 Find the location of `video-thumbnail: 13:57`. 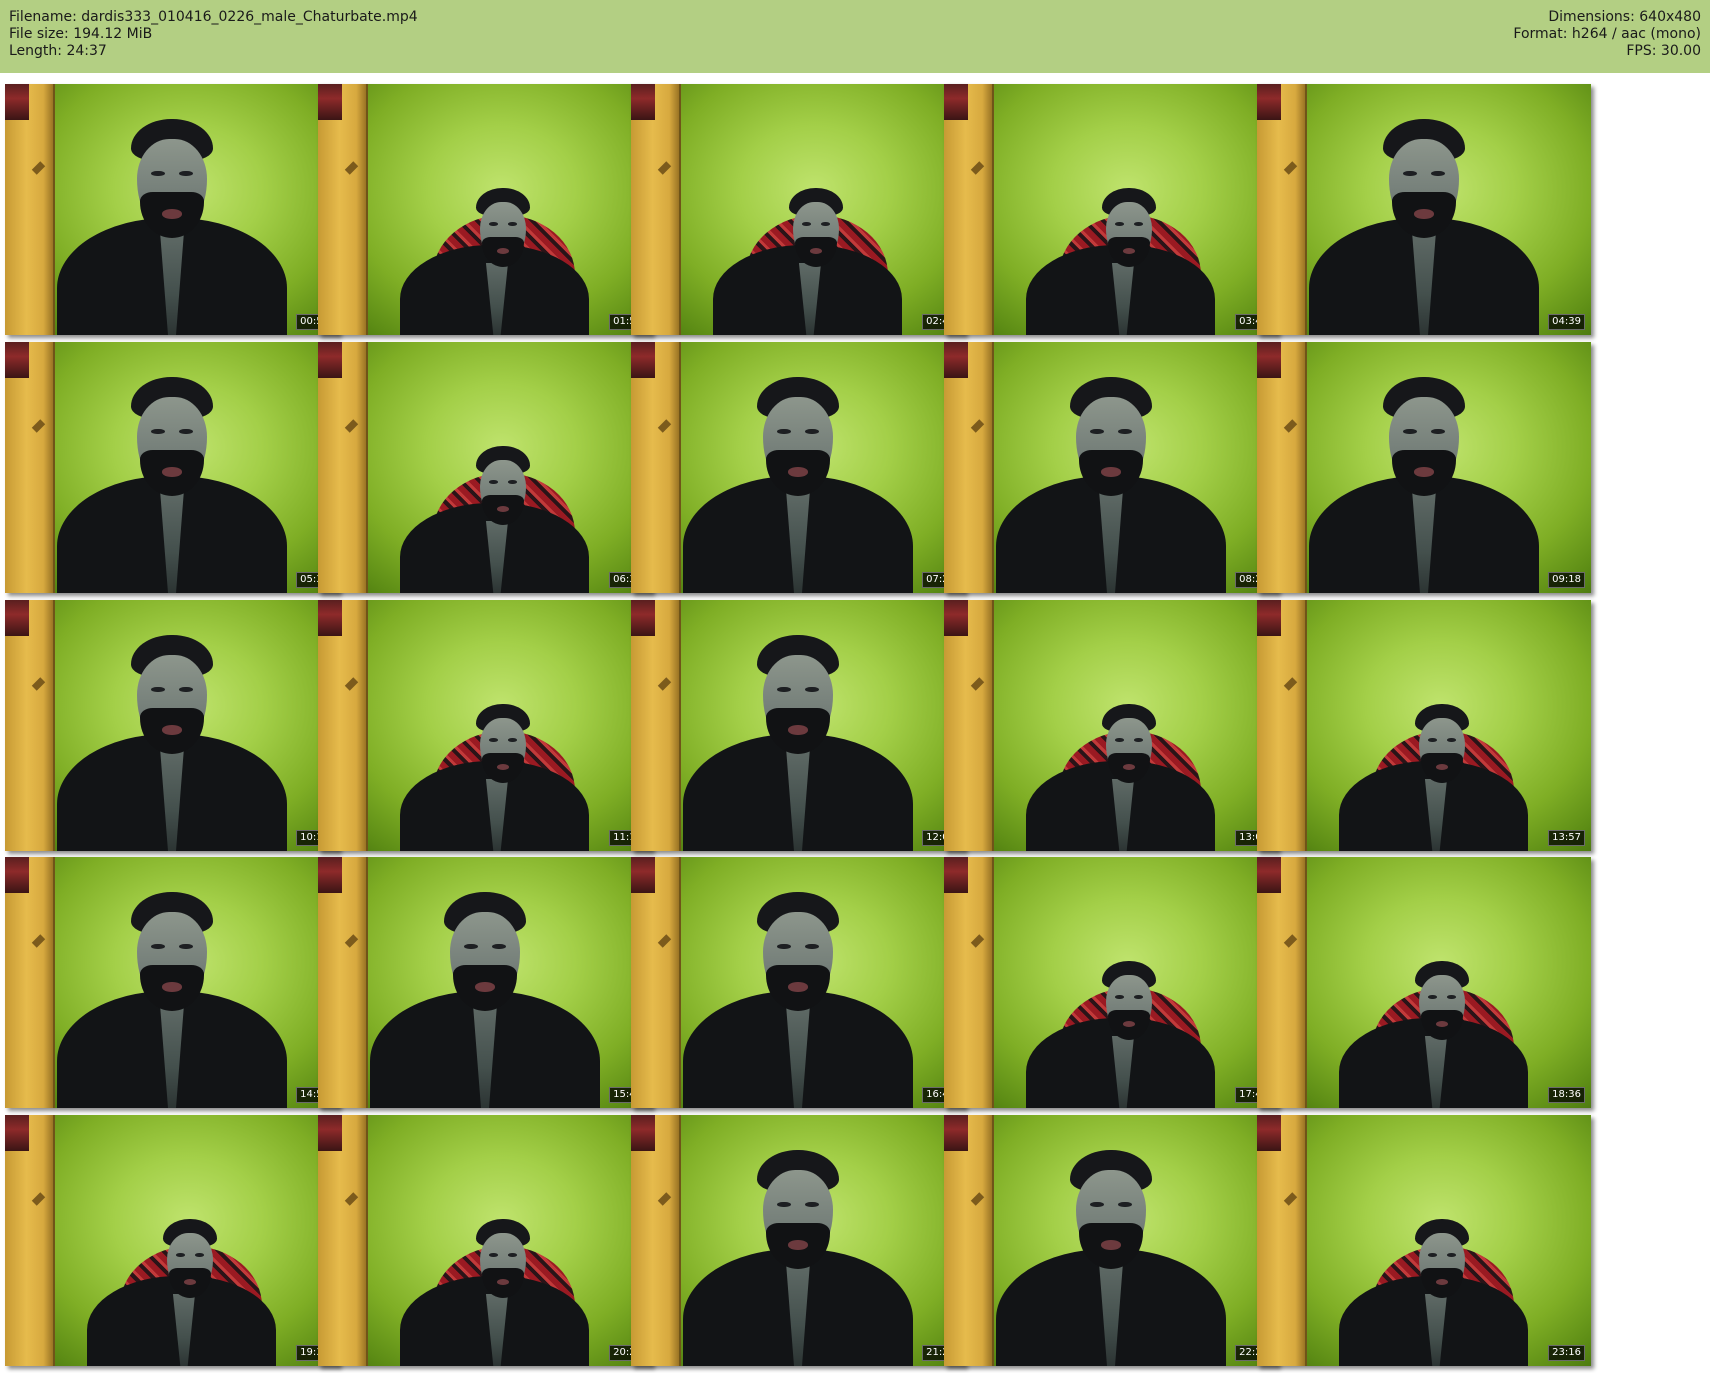

video-thumbnail: 13:57 is located at coordinates (1424, 725).